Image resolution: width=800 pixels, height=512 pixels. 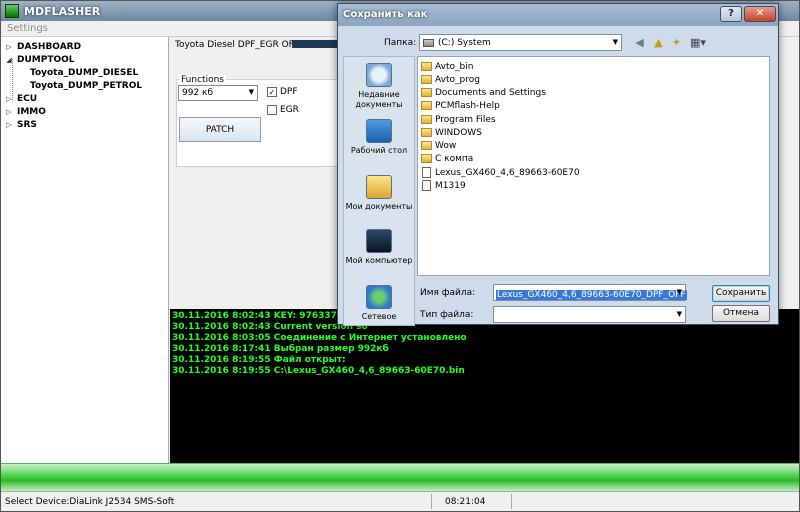 What do you see at coordinates (289, 110) in the screenshot?
I see `egr-label: EGR` at bounding box center [289, 110].